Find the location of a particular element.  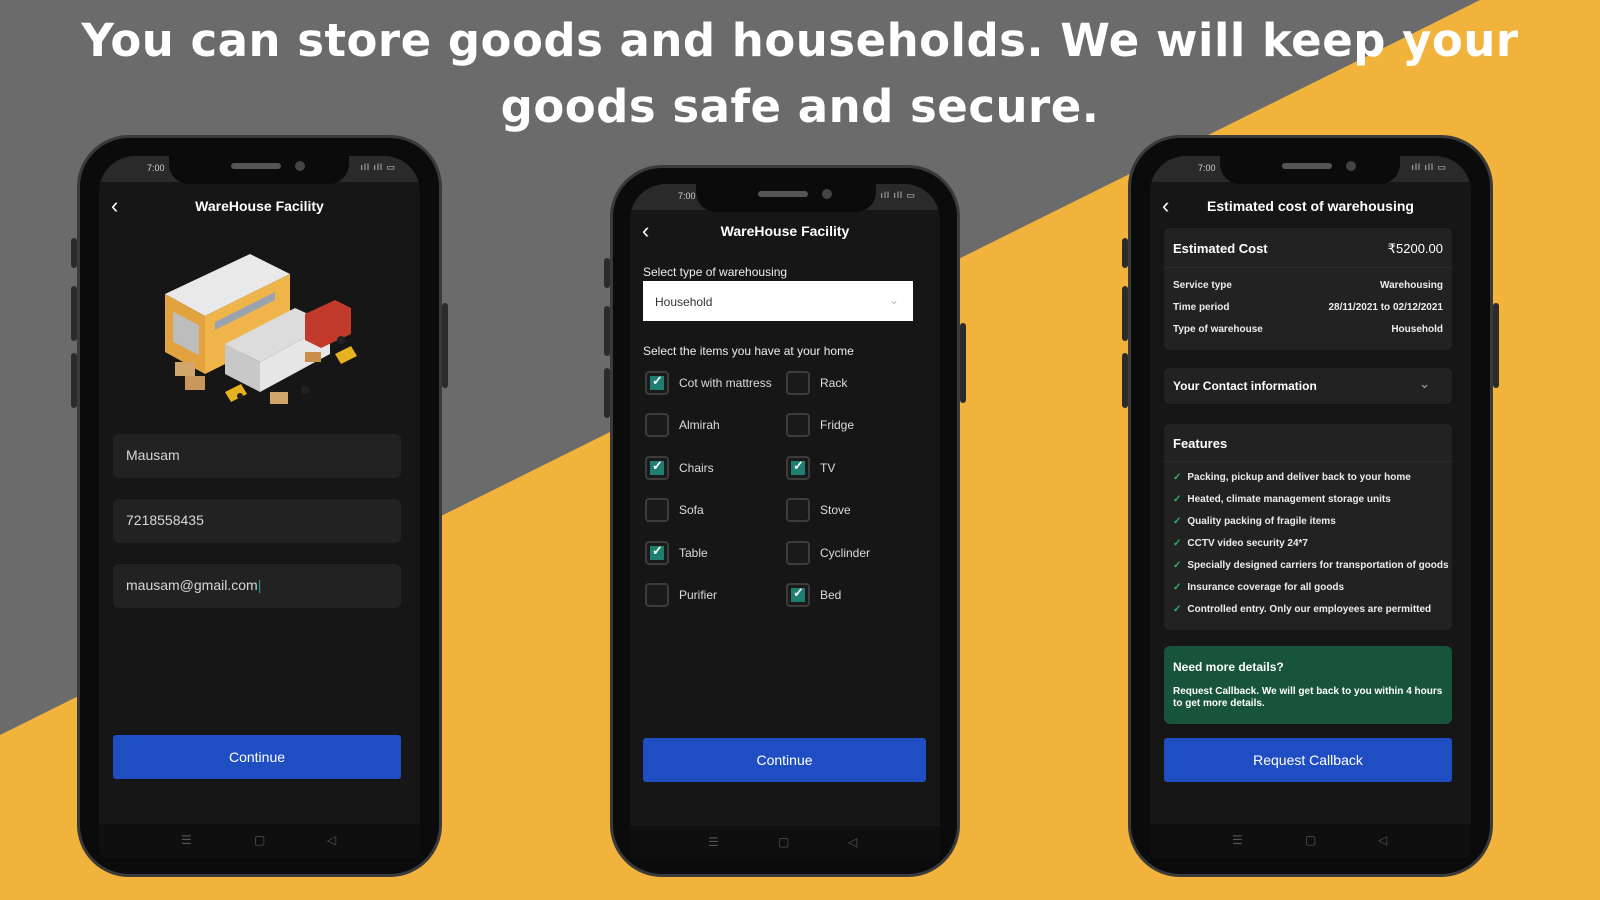

checkbox-item: Rack is located at coordinates (816, 383).